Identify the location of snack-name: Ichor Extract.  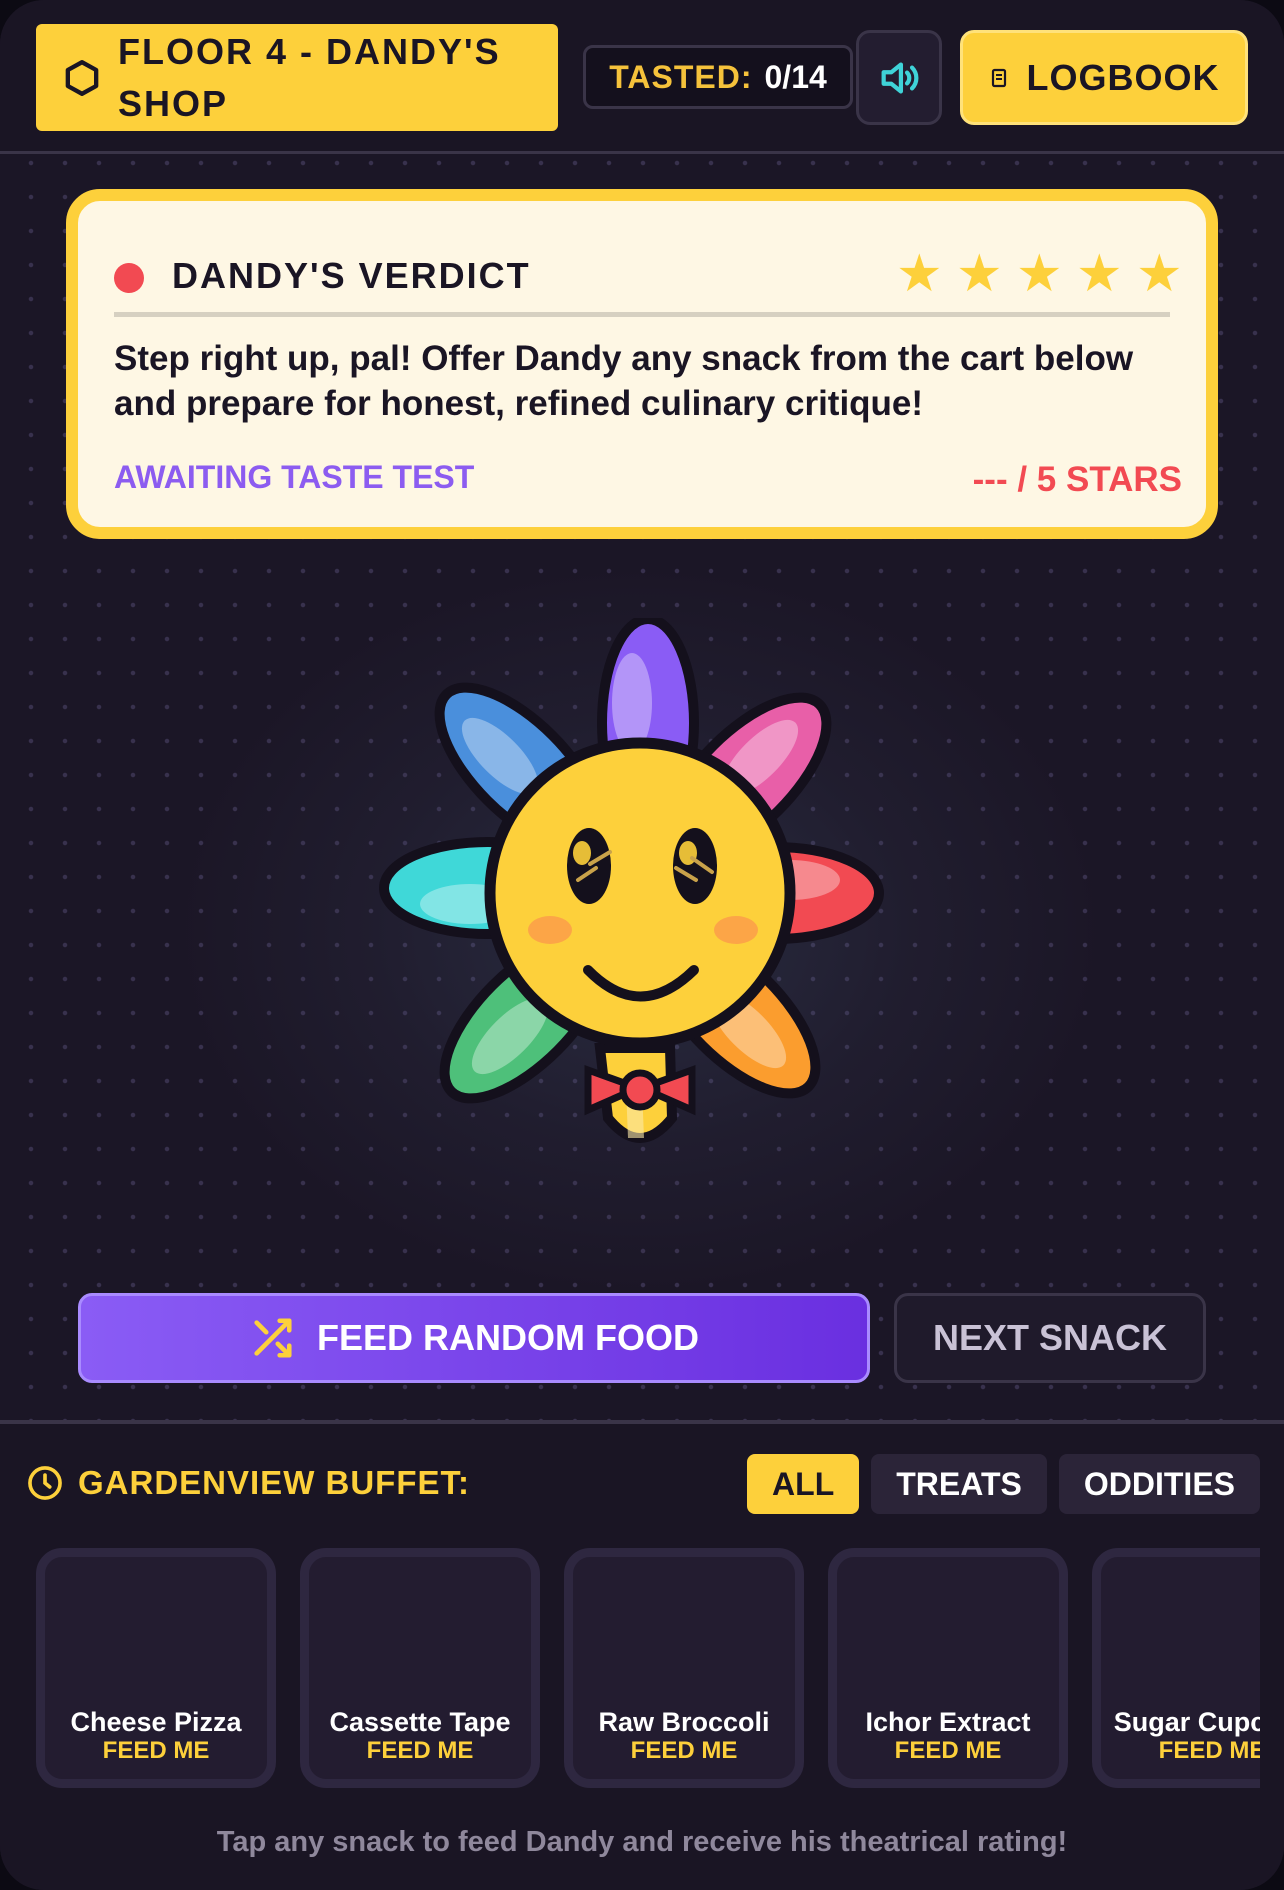
(948, 1722).